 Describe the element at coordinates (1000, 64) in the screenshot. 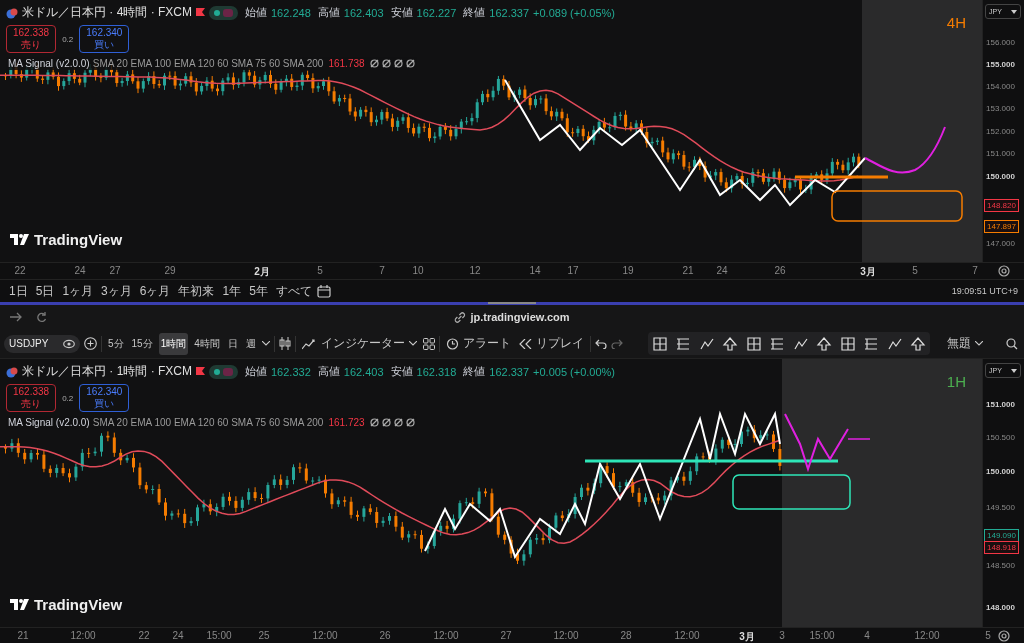

I see `price-axis-label: 155.000` at that location.